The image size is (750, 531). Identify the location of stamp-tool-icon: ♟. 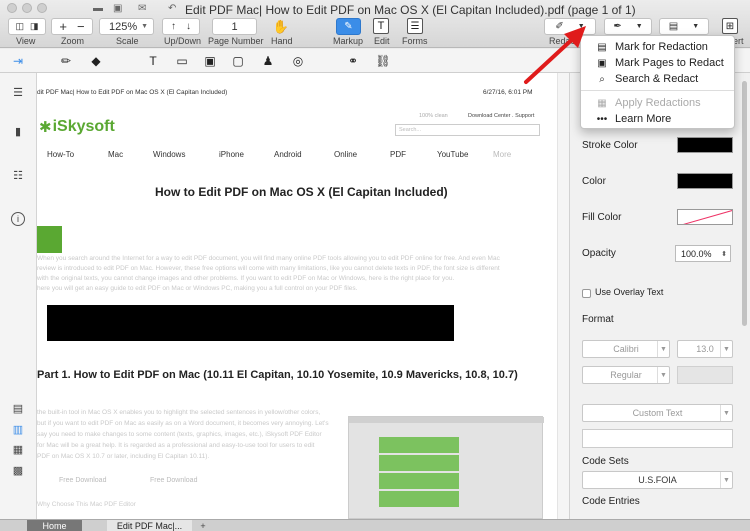
(268, 61).